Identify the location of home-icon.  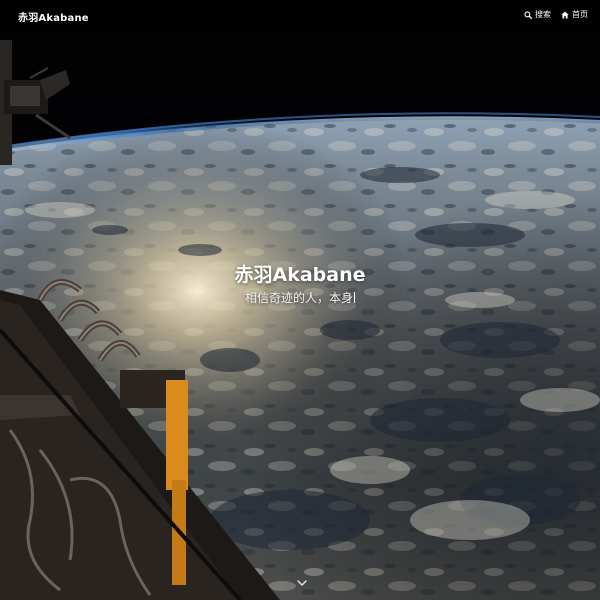
(565, 14).